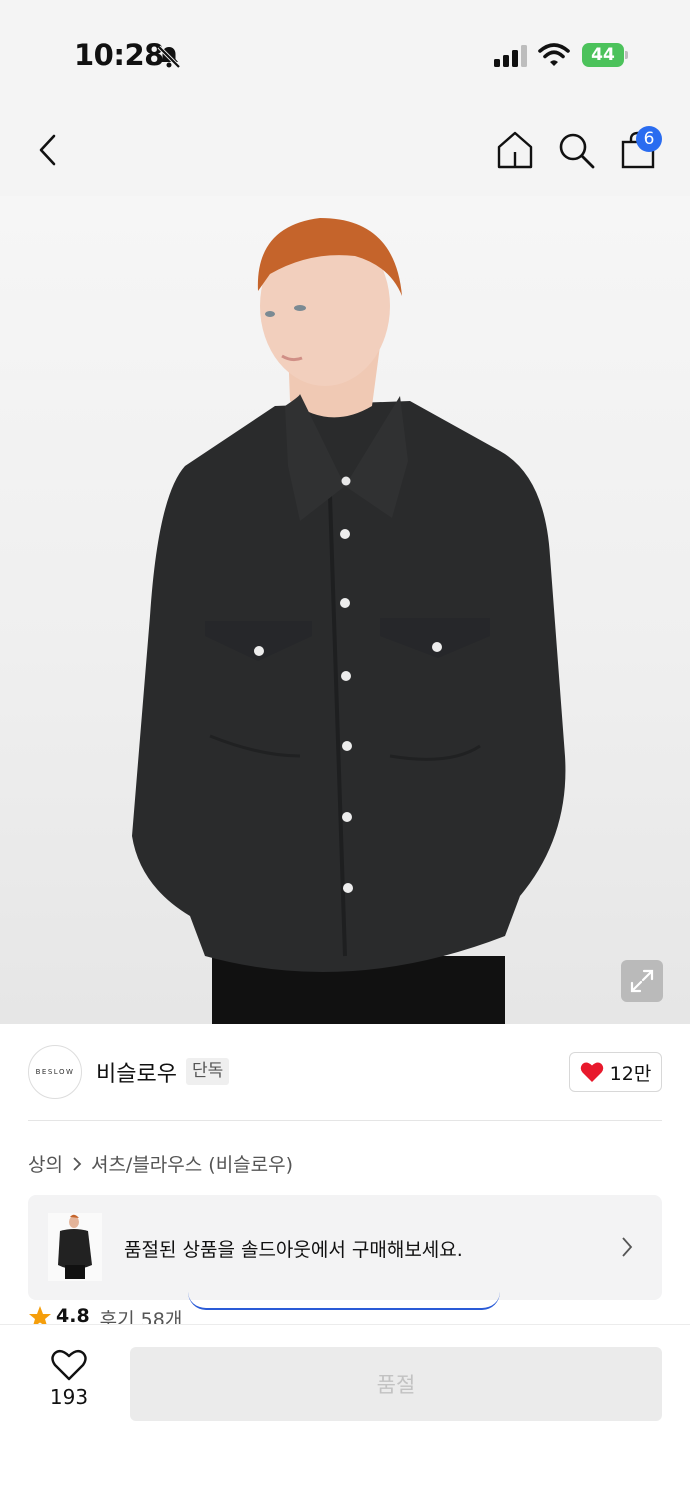  I want to click on battery-level: 44, so click(603, 55).